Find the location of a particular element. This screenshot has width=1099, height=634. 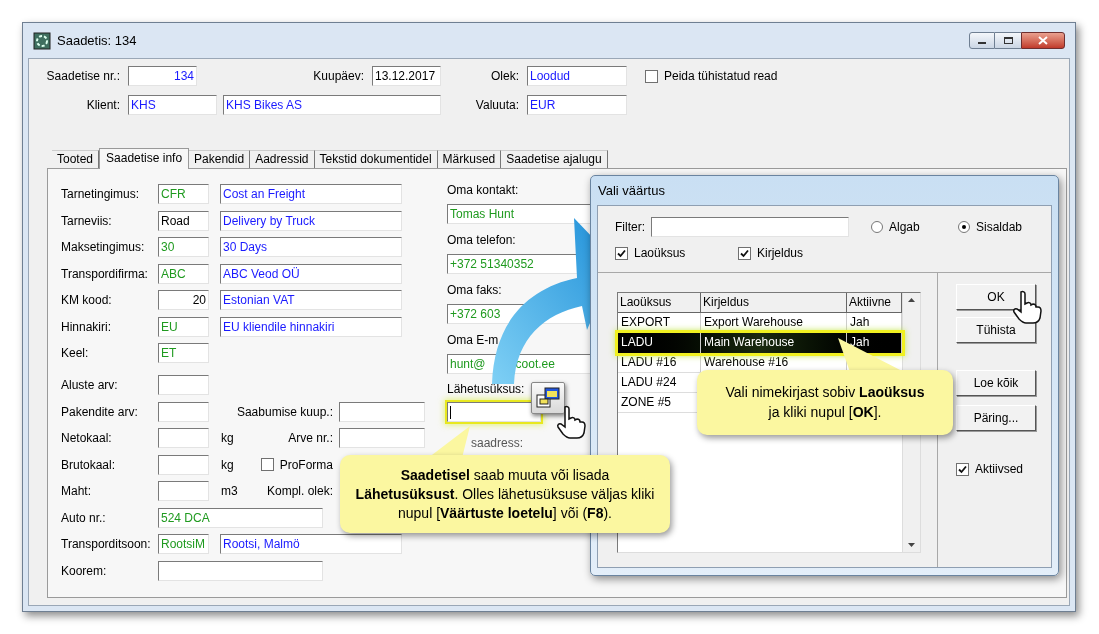

code-field: Road is located at coordinates (183, 220).